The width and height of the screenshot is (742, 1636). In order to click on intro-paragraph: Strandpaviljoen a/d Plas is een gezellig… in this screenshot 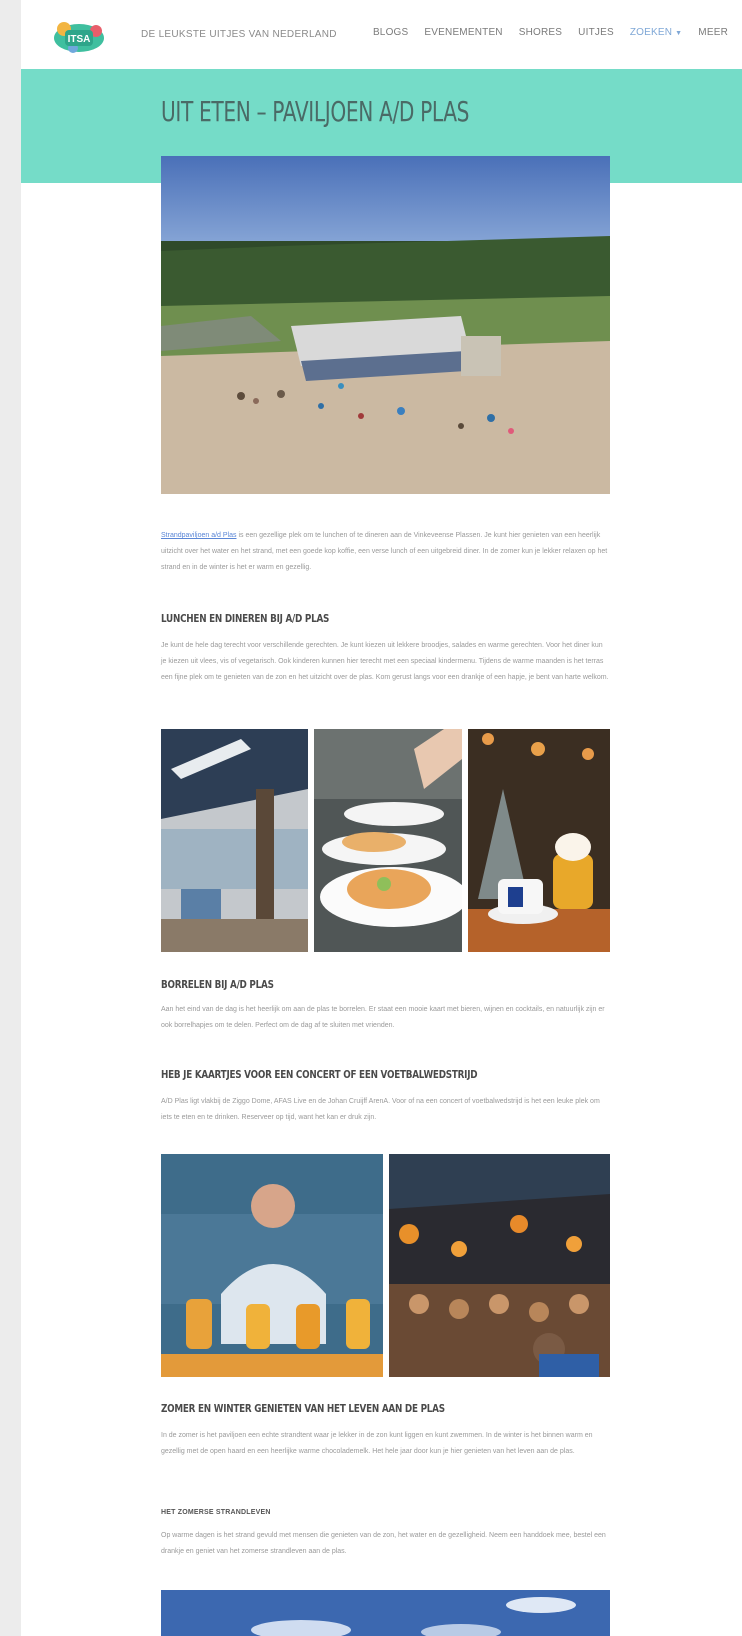, I will do `click(385, 552)`.